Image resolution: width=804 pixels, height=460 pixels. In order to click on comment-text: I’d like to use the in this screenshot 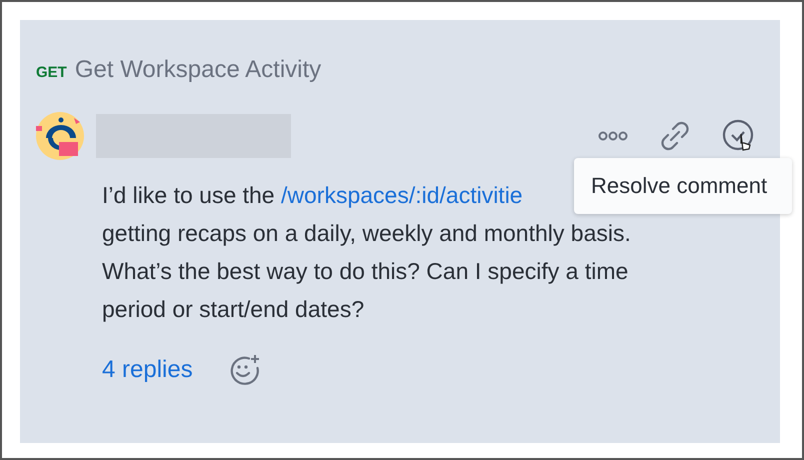, I will do `click(189, 195)`.